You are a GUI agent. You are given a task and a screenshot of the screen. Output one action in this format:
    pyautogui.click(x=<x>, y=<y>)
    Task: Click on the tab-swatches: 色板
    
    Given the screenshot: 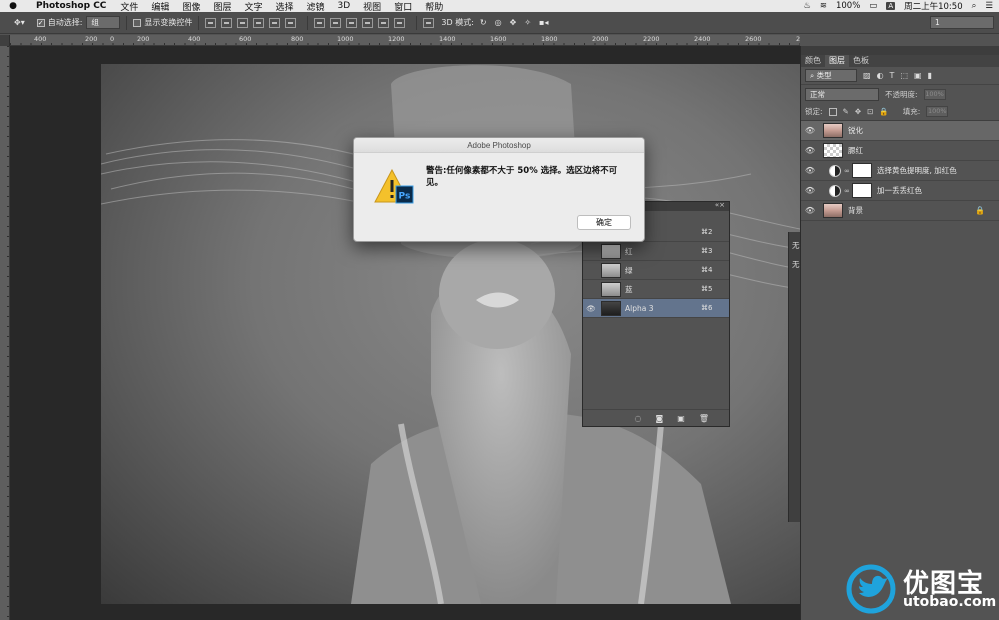 What is the action you would take?
    pyautogui.click(x=861, y=61)
    